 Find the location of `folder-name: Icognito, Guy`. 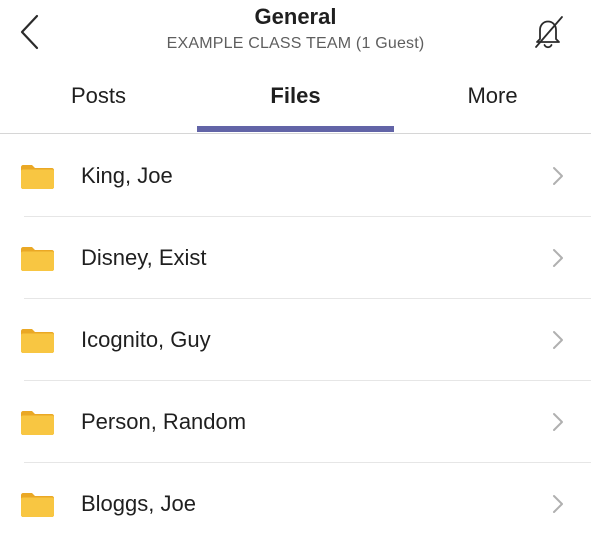

folder-name: Icognito, Guy is located at coordinates (146, 339).